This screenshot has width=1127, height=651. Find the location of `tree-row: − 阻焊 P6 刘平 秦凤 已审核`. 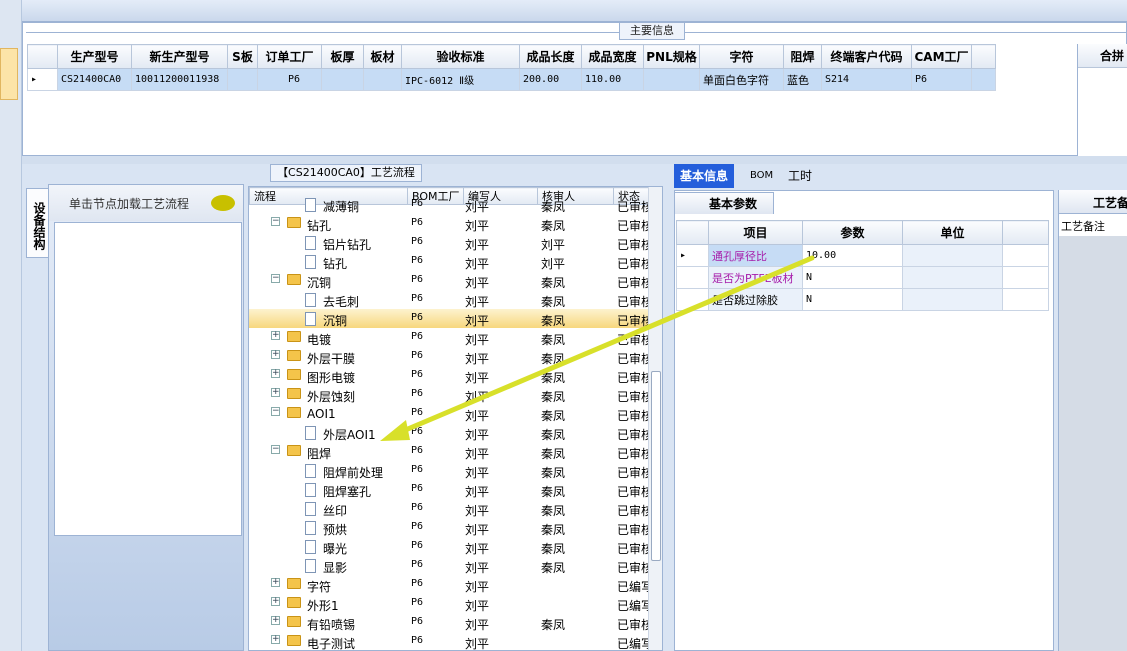

tree-row: − 阻焊 P6 刘平 秦凤 已审核 is located at coordinates (451, 451).